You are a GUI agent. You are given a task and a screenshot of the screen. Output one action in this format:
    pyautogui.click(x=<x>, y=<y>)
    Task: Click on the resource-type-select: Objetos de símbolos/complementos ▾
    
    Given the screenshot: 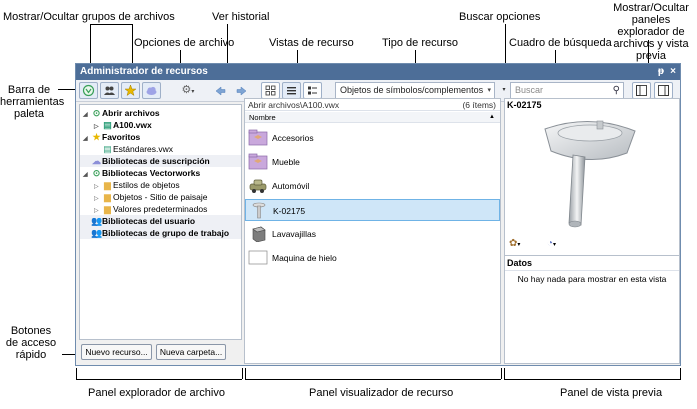 What is the action you would take?
    pyautogui.click(x=415, y=90)
    